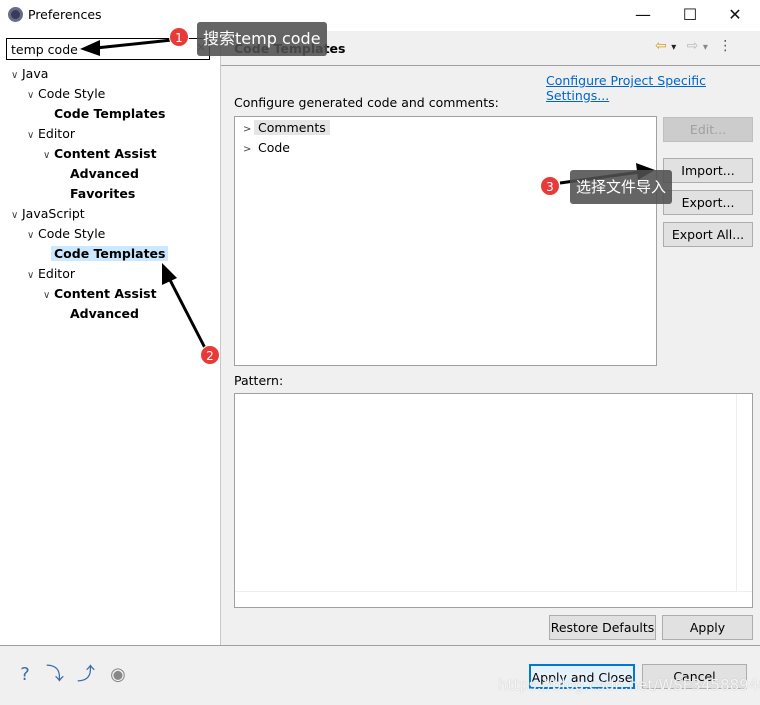  What do you see at coordinates (90, 48) in the screenshot?
I see `arrow-1-head` at bounding box center [90, 48].